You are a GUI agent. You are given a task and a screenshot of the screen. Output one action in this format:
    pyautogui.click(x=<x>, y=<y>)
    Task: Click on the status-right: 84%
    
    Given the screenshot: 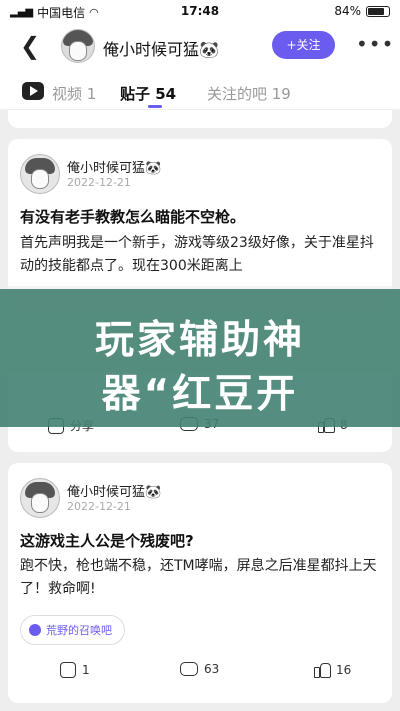 What is the action you would take?
    pyautogui.click(x=362, y=11)
    